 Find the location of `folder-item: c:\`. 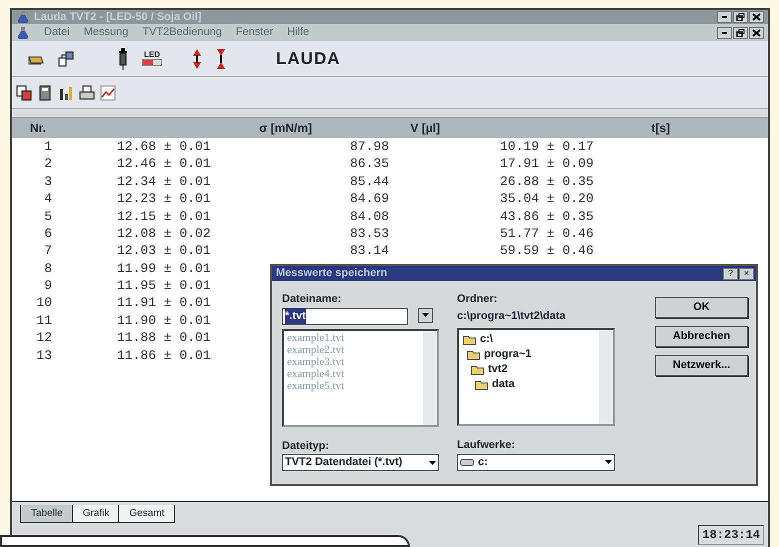

folder-item: c:\ is located at coordinates (536, 339).